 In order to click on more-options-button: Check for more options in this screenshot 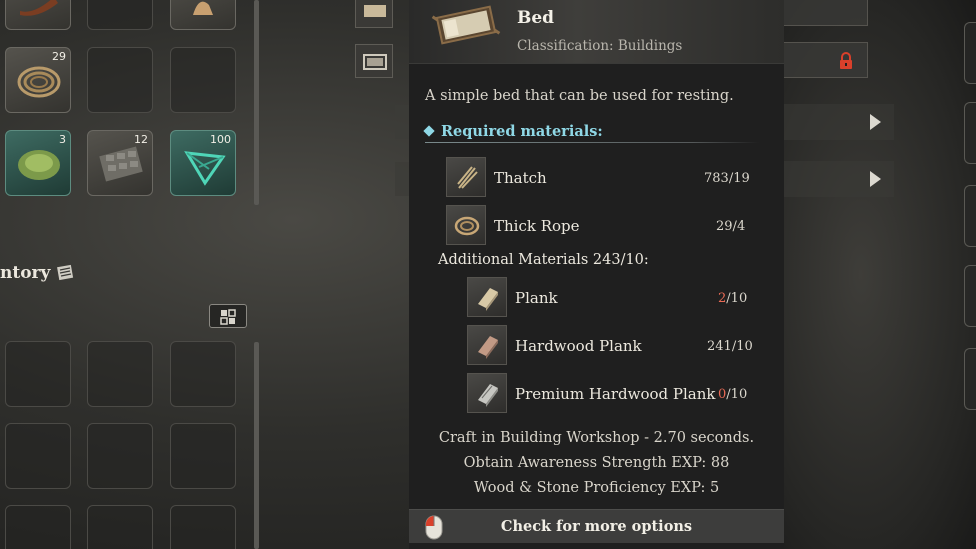, I will do `click(596, 526)`.